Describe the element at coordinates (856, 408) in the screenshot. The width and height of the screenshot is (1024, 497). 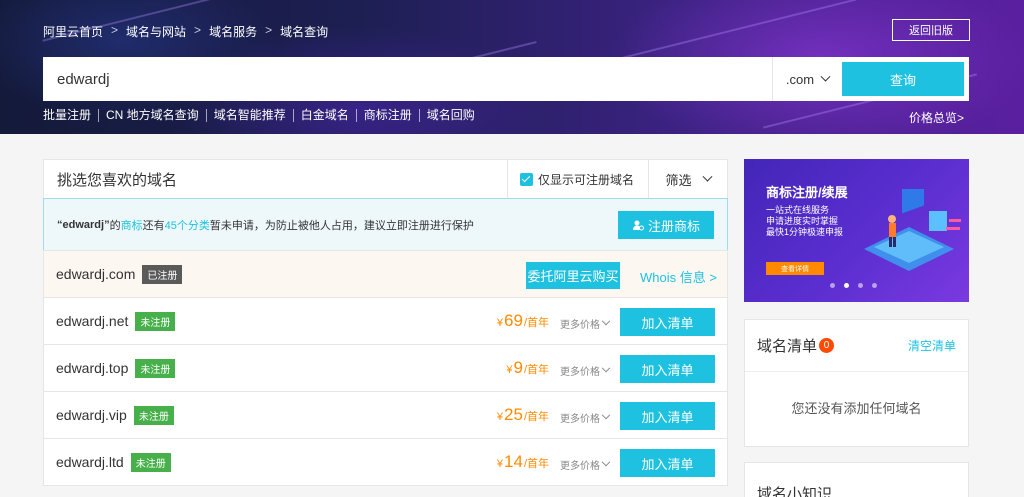
I see `cart-empty-message: 您还没有添加任何域名` at that location.